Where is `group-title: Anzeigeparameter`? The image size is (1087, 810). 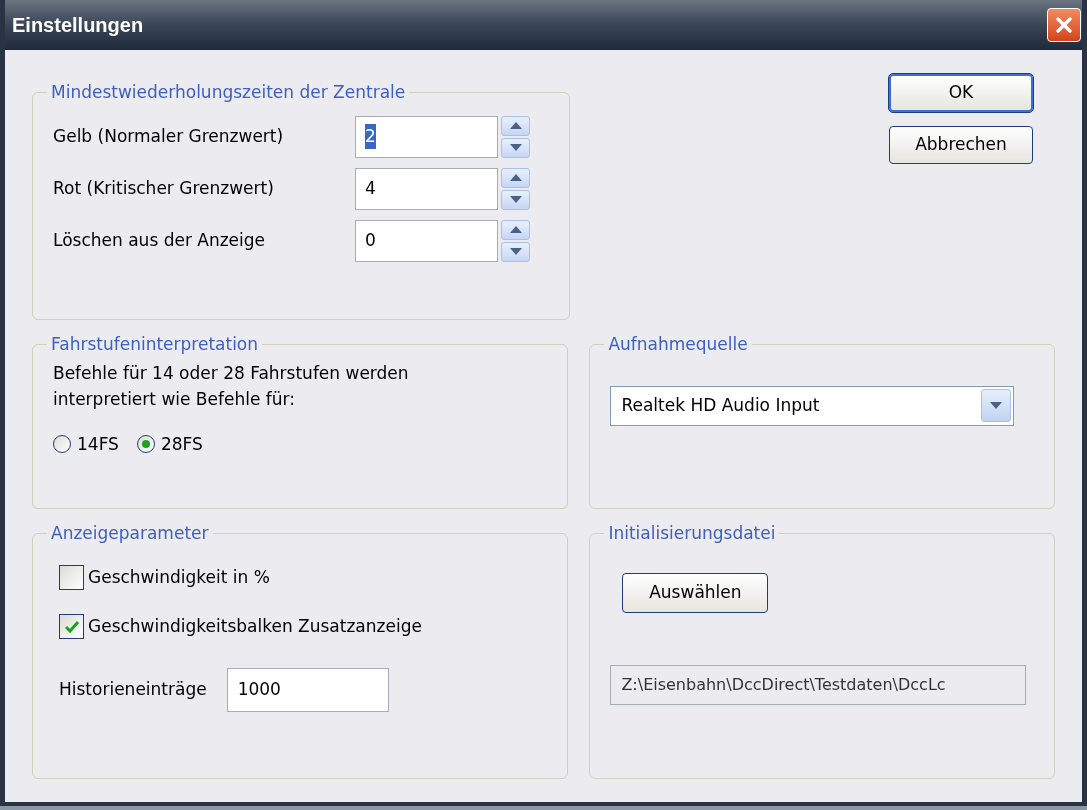 group-title: Anzeigeparameter is located at coordinates (130, 533).